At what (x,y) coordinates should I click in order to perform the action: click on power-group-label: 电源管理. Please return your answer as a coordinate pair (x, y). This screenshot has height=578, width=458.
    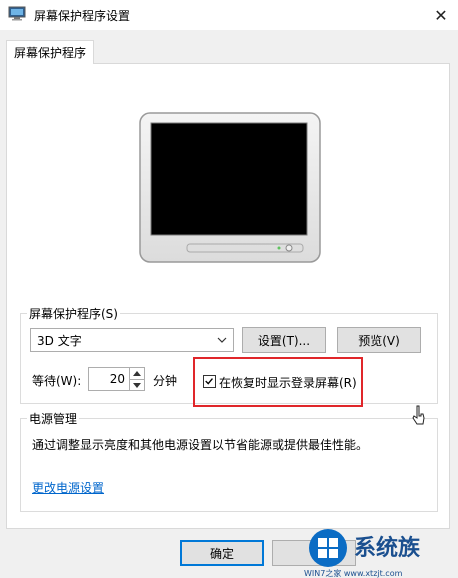
    Looking at the image, I should click on (53, 418).